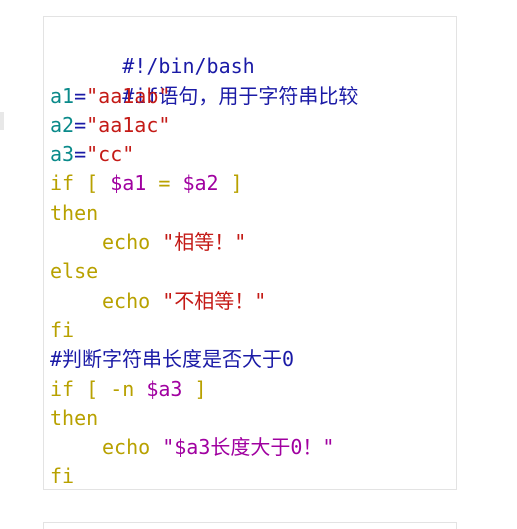 This screenshot has width=517, height=529. Describe the element at coordinates (62, 154) in the screenshot. I see `var-a3: a3` at that location.